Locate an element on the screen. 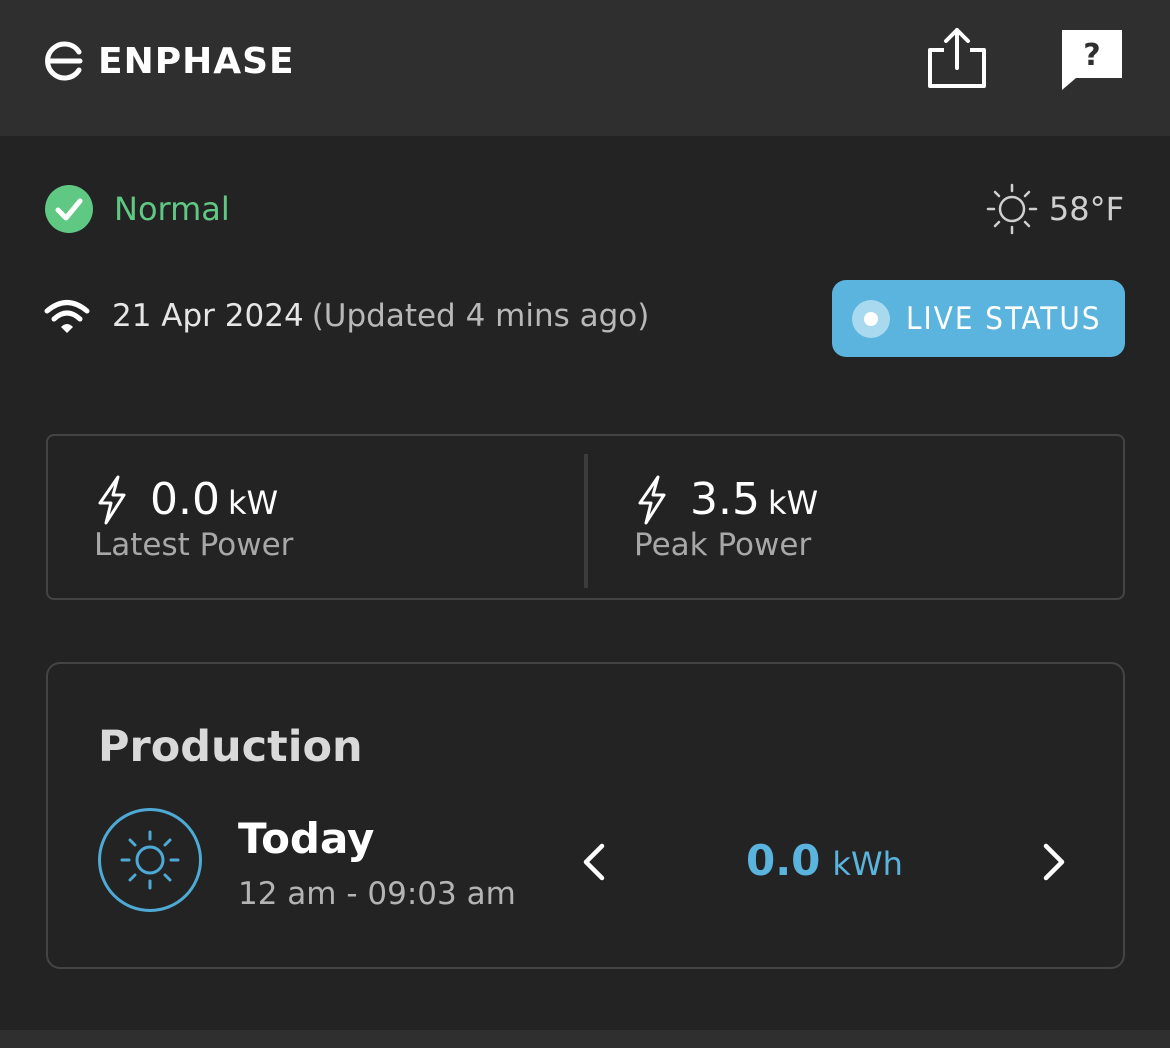 This screenshot has width=1170, height=1048. wifi-icon is located at coordinates (67, 316).